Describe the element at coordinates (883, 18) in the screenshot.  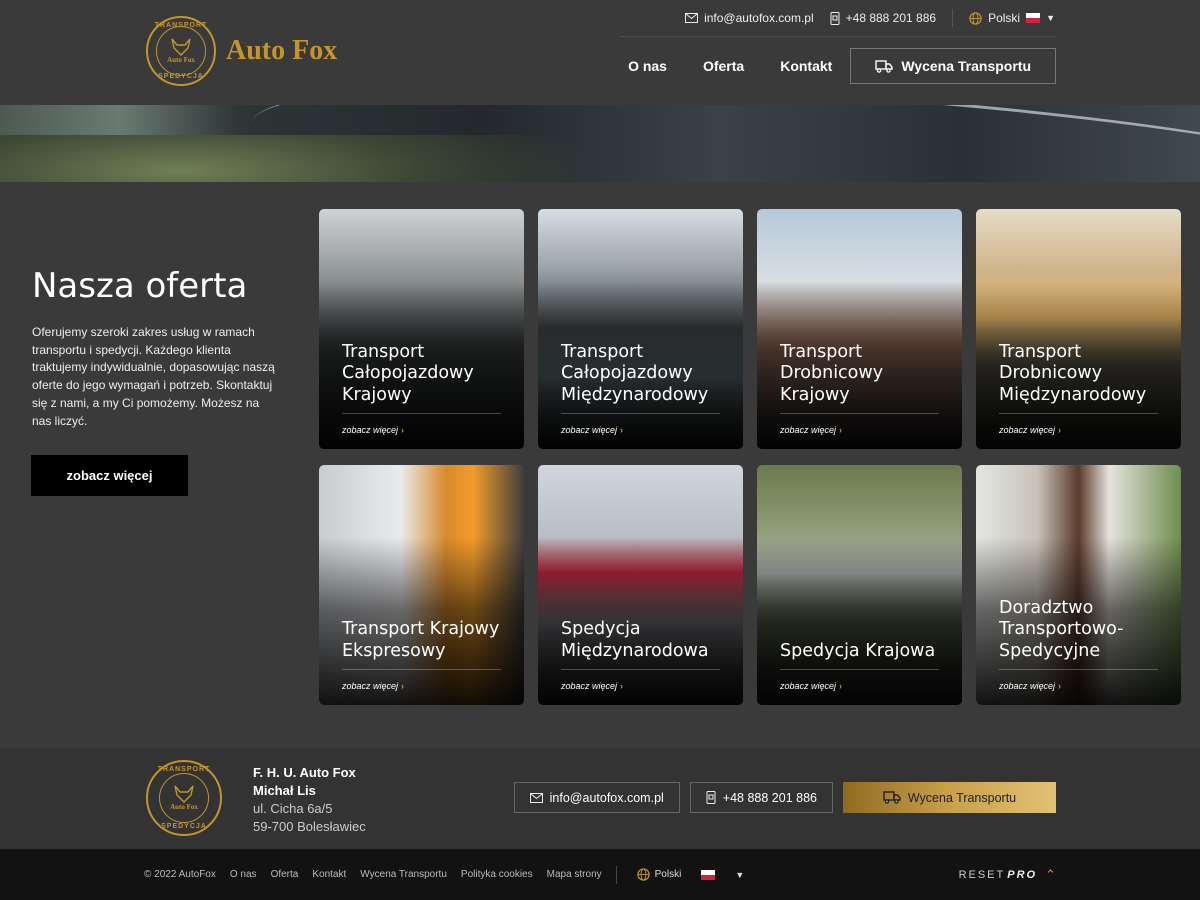
I see `header-phone-link: +48 888 201 886` at that location.